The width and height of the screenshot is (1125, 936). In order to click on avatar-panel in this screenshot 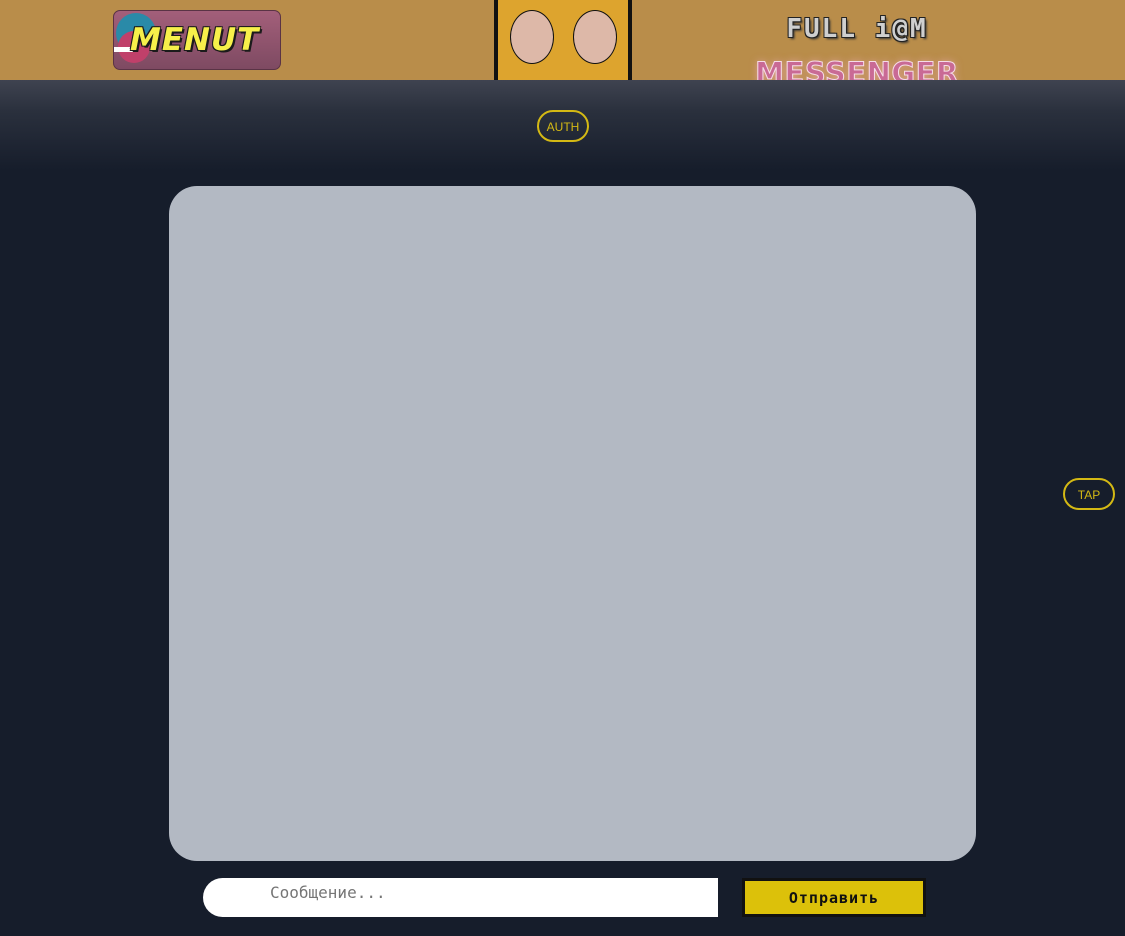, I will do `click(563, 40)`.